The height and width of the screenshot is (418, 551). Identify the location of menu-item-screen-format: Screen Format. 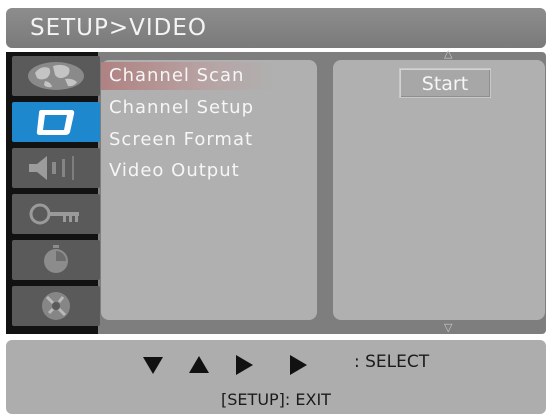
(186, 140).